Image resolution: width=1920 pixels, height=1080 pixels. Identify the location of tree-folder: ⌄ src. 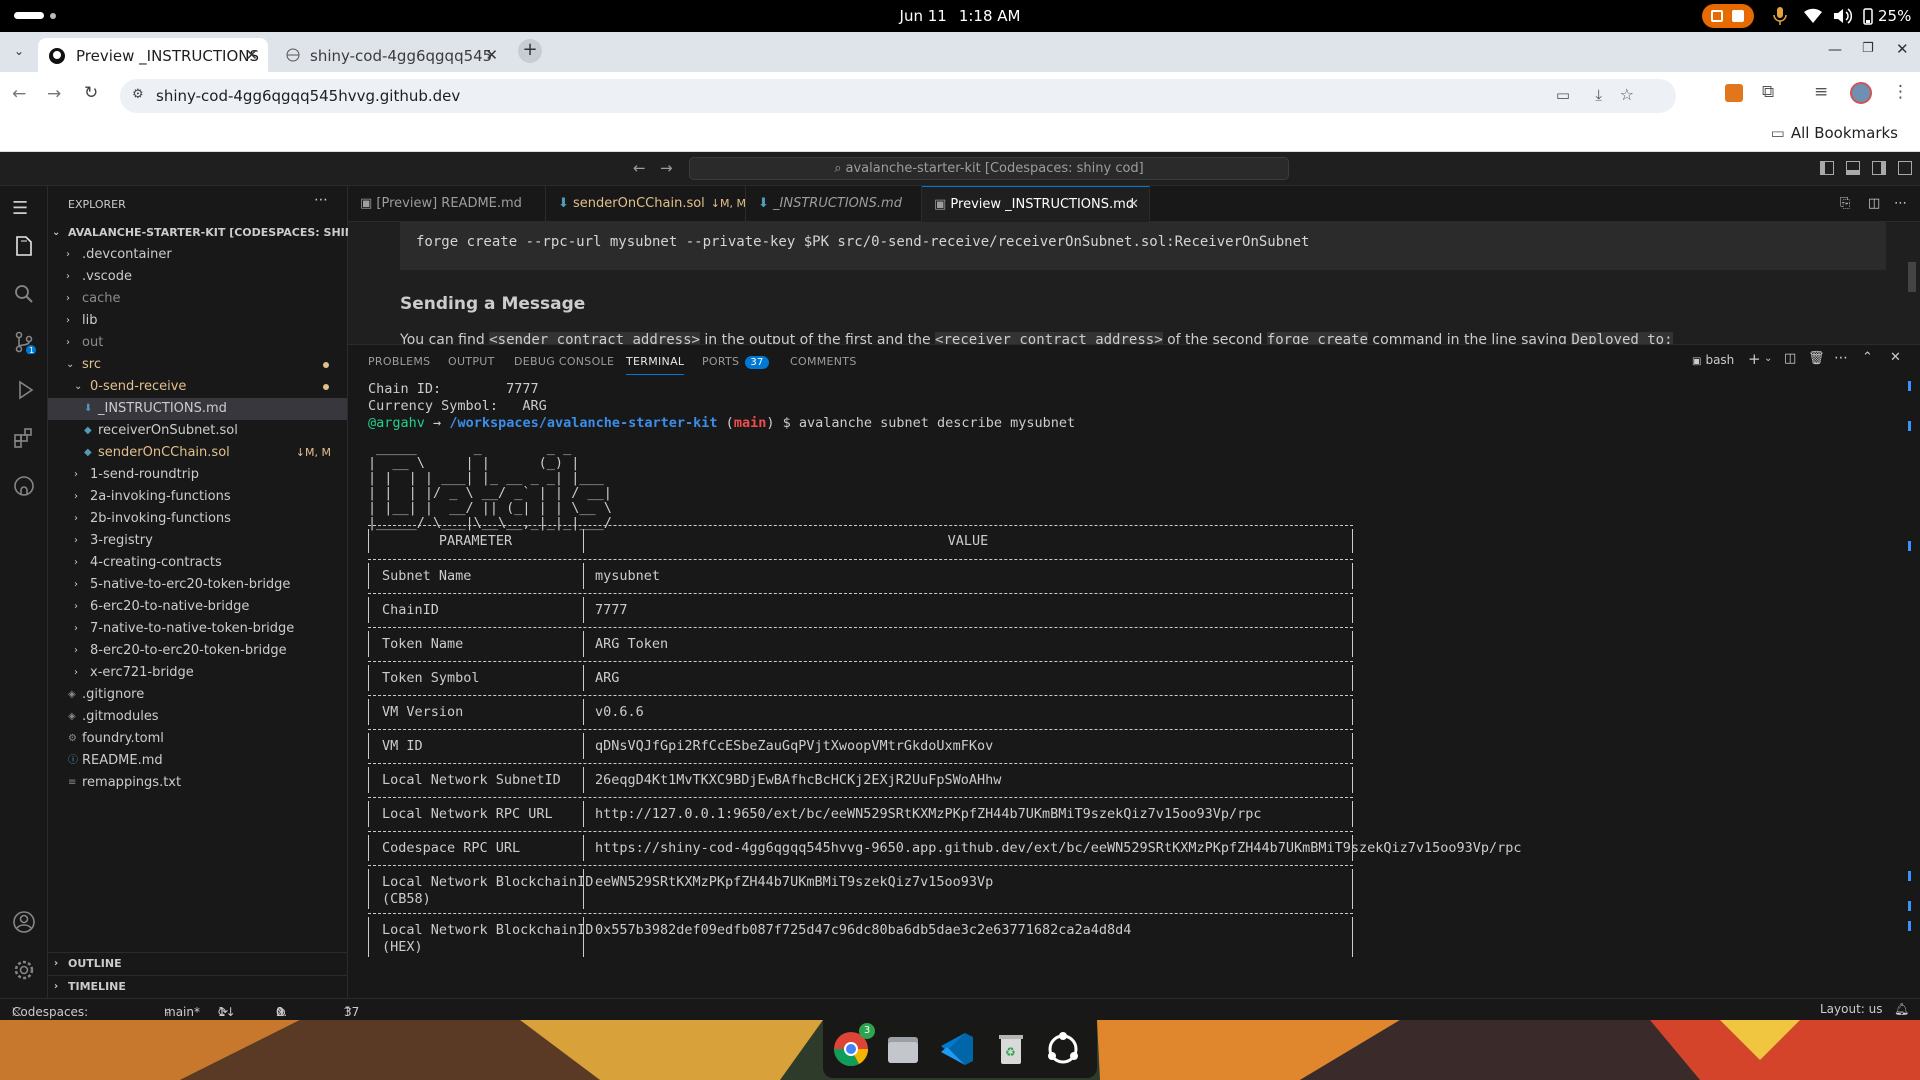
(197, 365).